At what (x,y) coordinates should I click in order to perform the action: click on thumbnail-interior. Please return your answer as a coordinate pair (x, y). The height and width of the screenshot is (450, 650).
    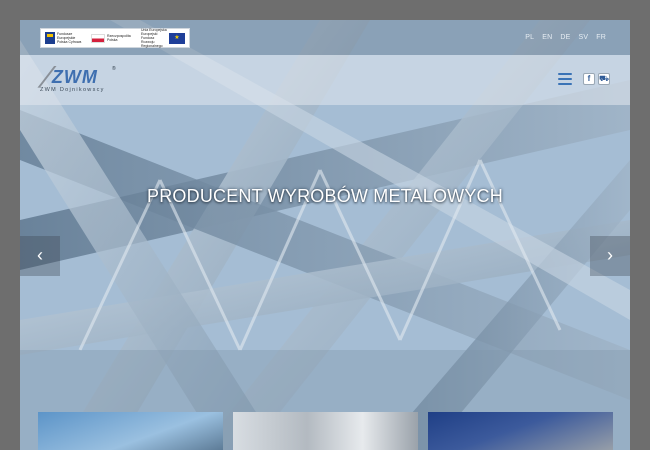
    Looking at the image, I should click on (325, 431).